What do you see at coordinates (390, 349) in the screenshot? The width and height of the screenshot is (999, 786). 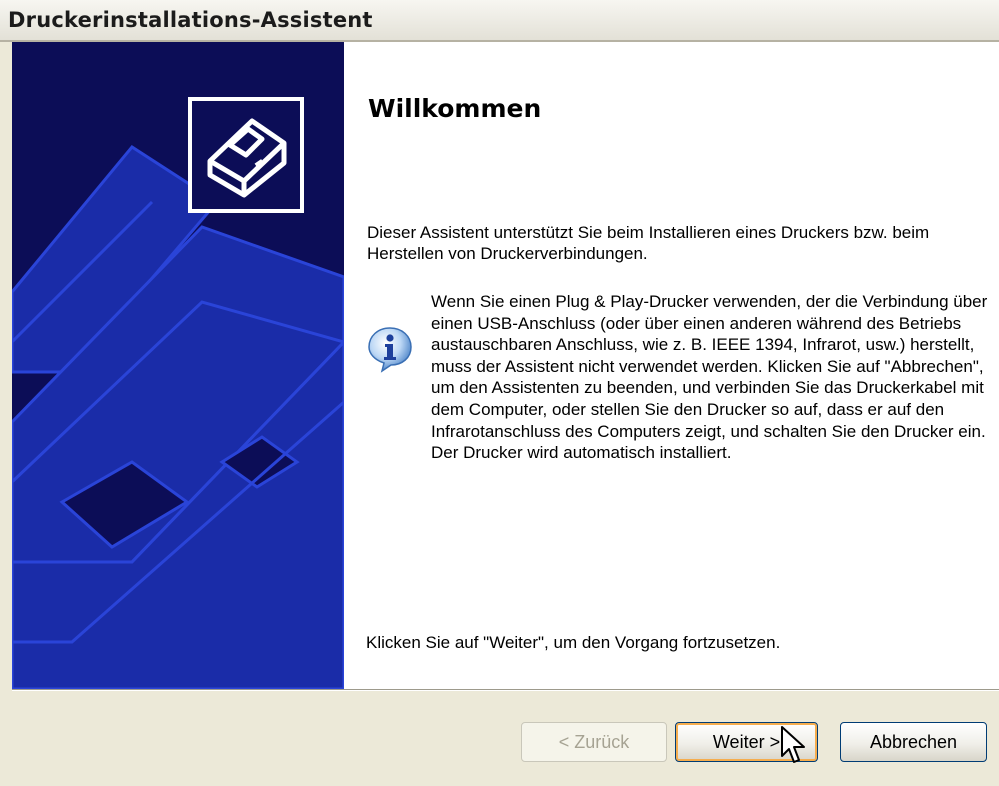 I see `info-icon` at bounding box center [390, 349].